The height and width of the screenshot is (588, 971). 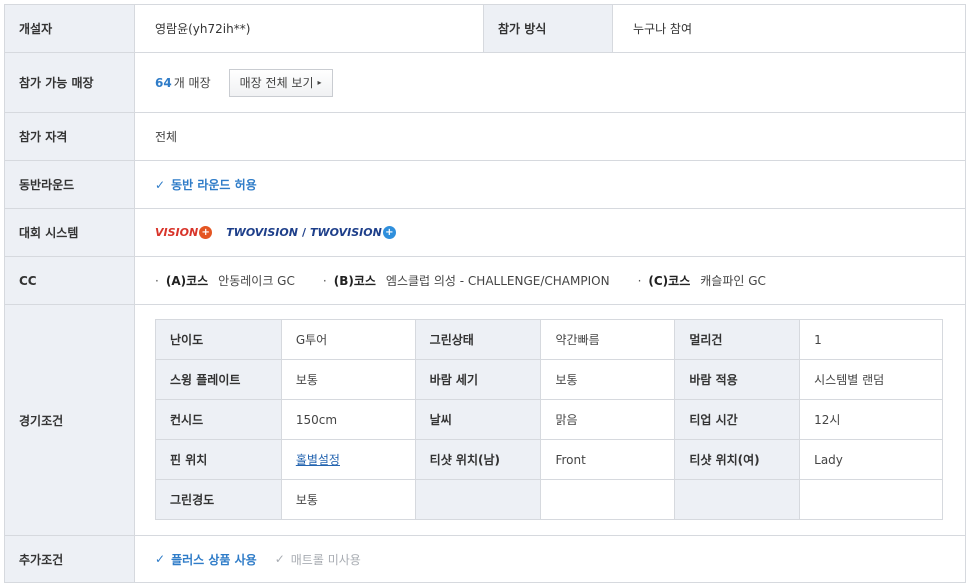 I want to click on table-row: 스윙 플레이트 보통 바람 세기 보통 바람 적용 시스템별 랜덤, so click(x=549, y=379).